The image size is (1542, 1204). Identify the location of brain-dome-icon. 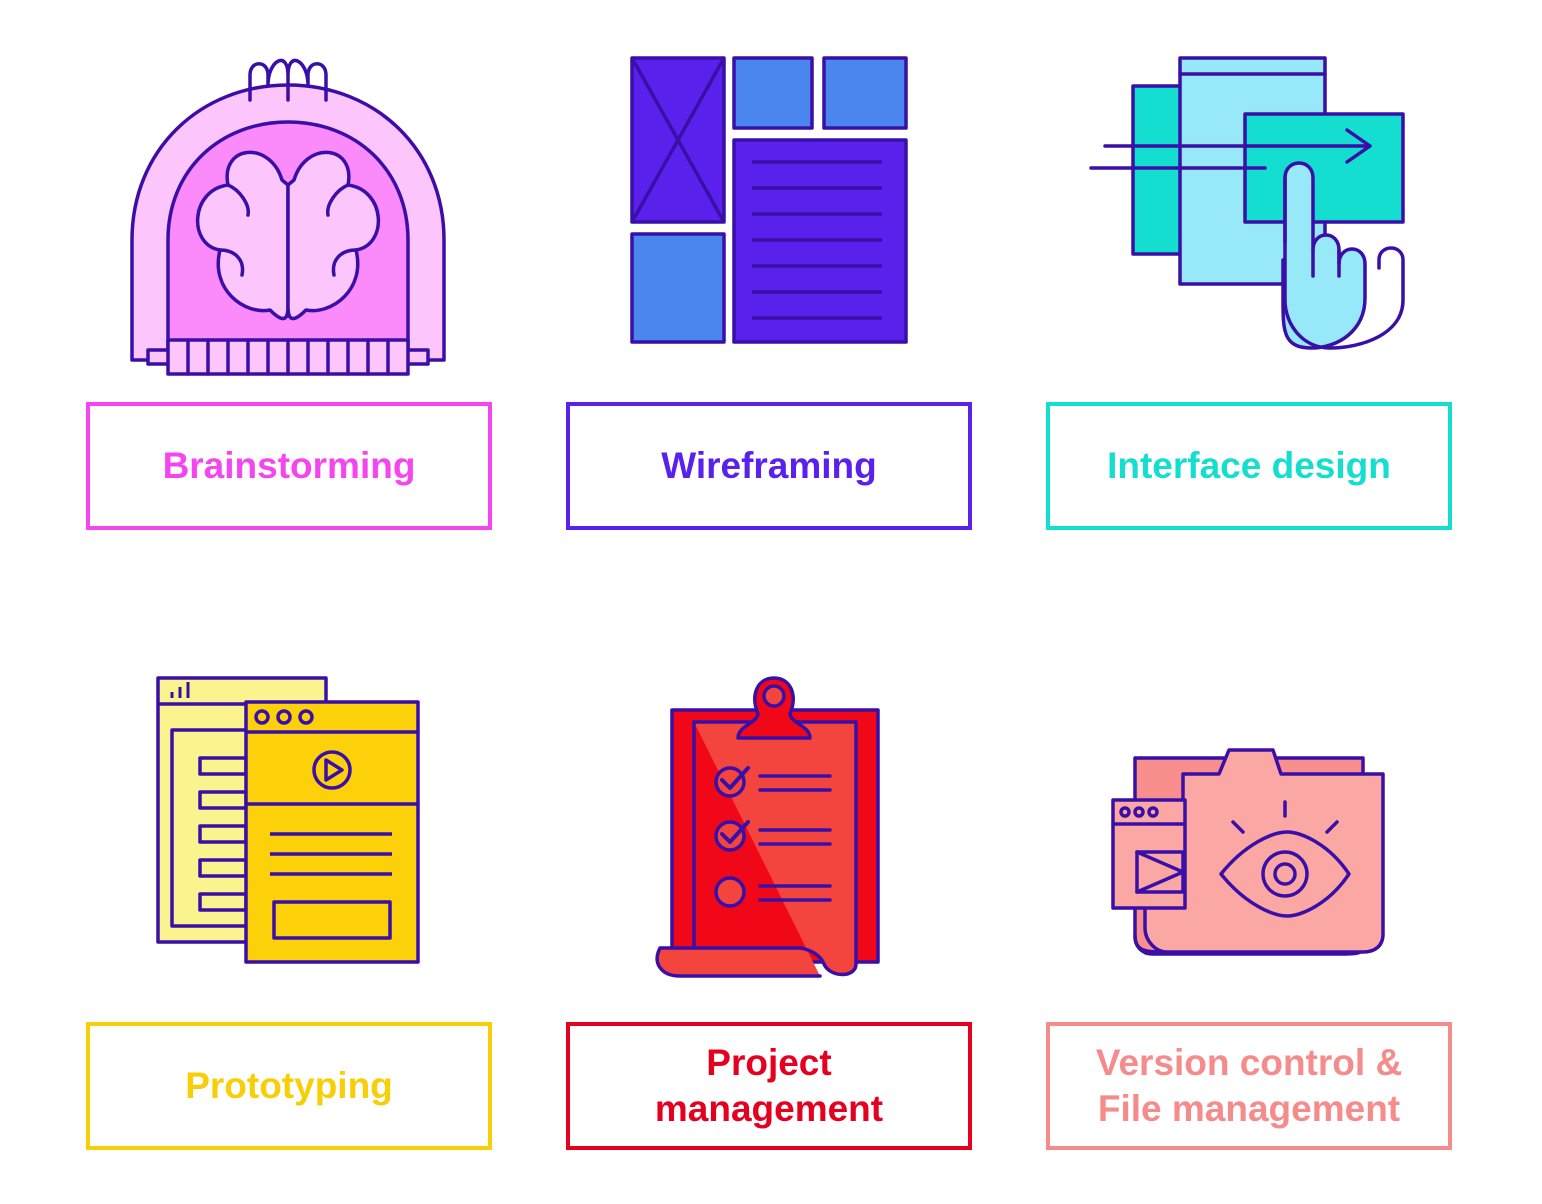
(288, 217).